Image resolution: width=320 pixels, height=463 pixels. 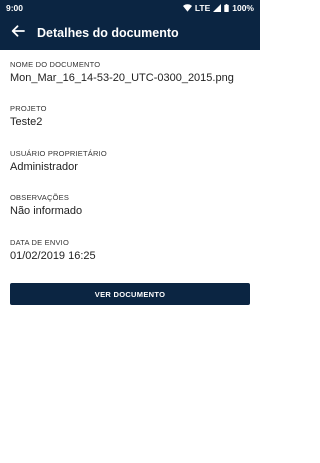 I want to click on app-bar: Detalhes do documento, so click(x=130, y=33).